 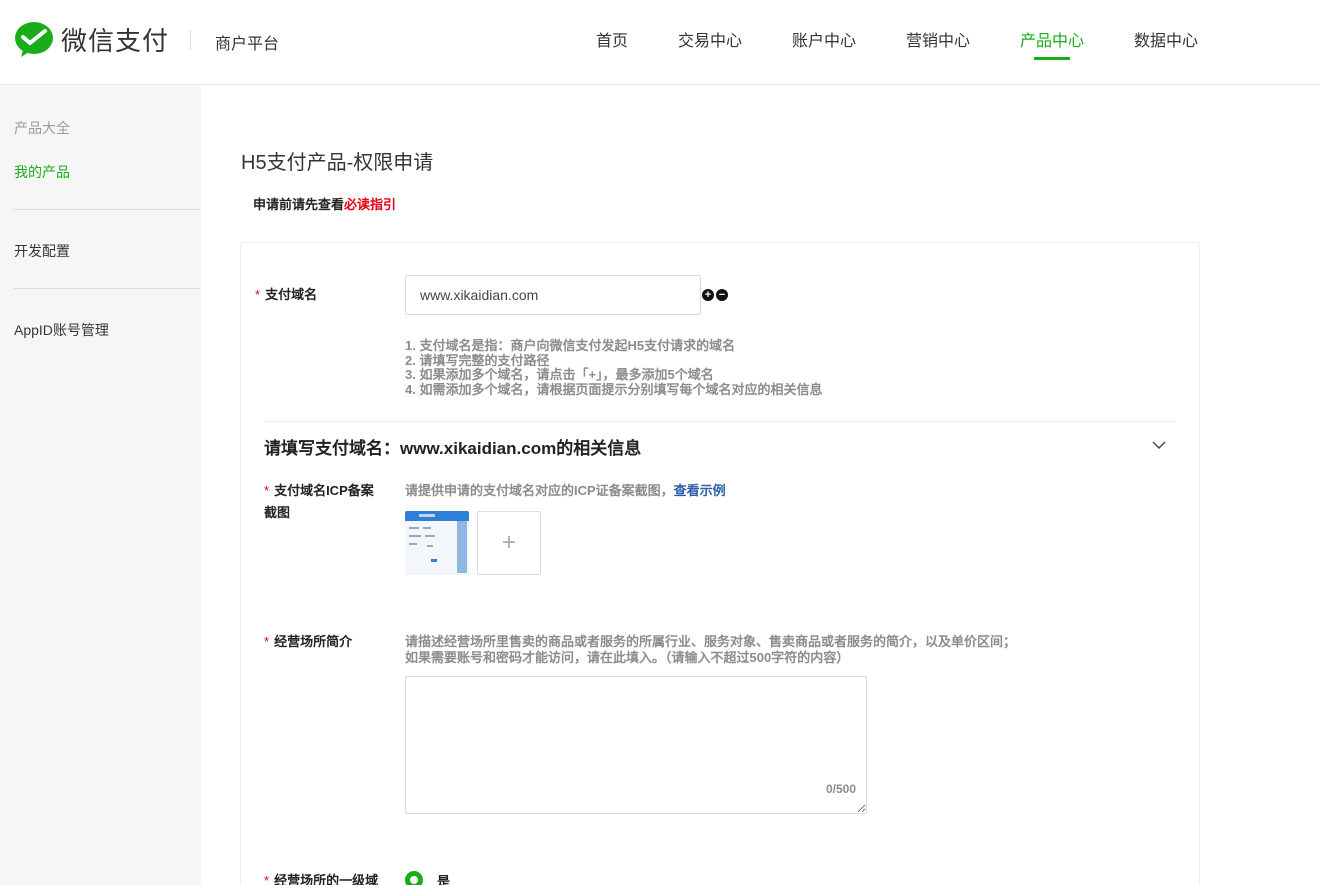 What do you see at coordinates (559, 374) in the screenshot?
I see `hint-line: 3. 如果添加多个域名，请点击「+」，最多添加5个域名` at bounding box center [559, 374].